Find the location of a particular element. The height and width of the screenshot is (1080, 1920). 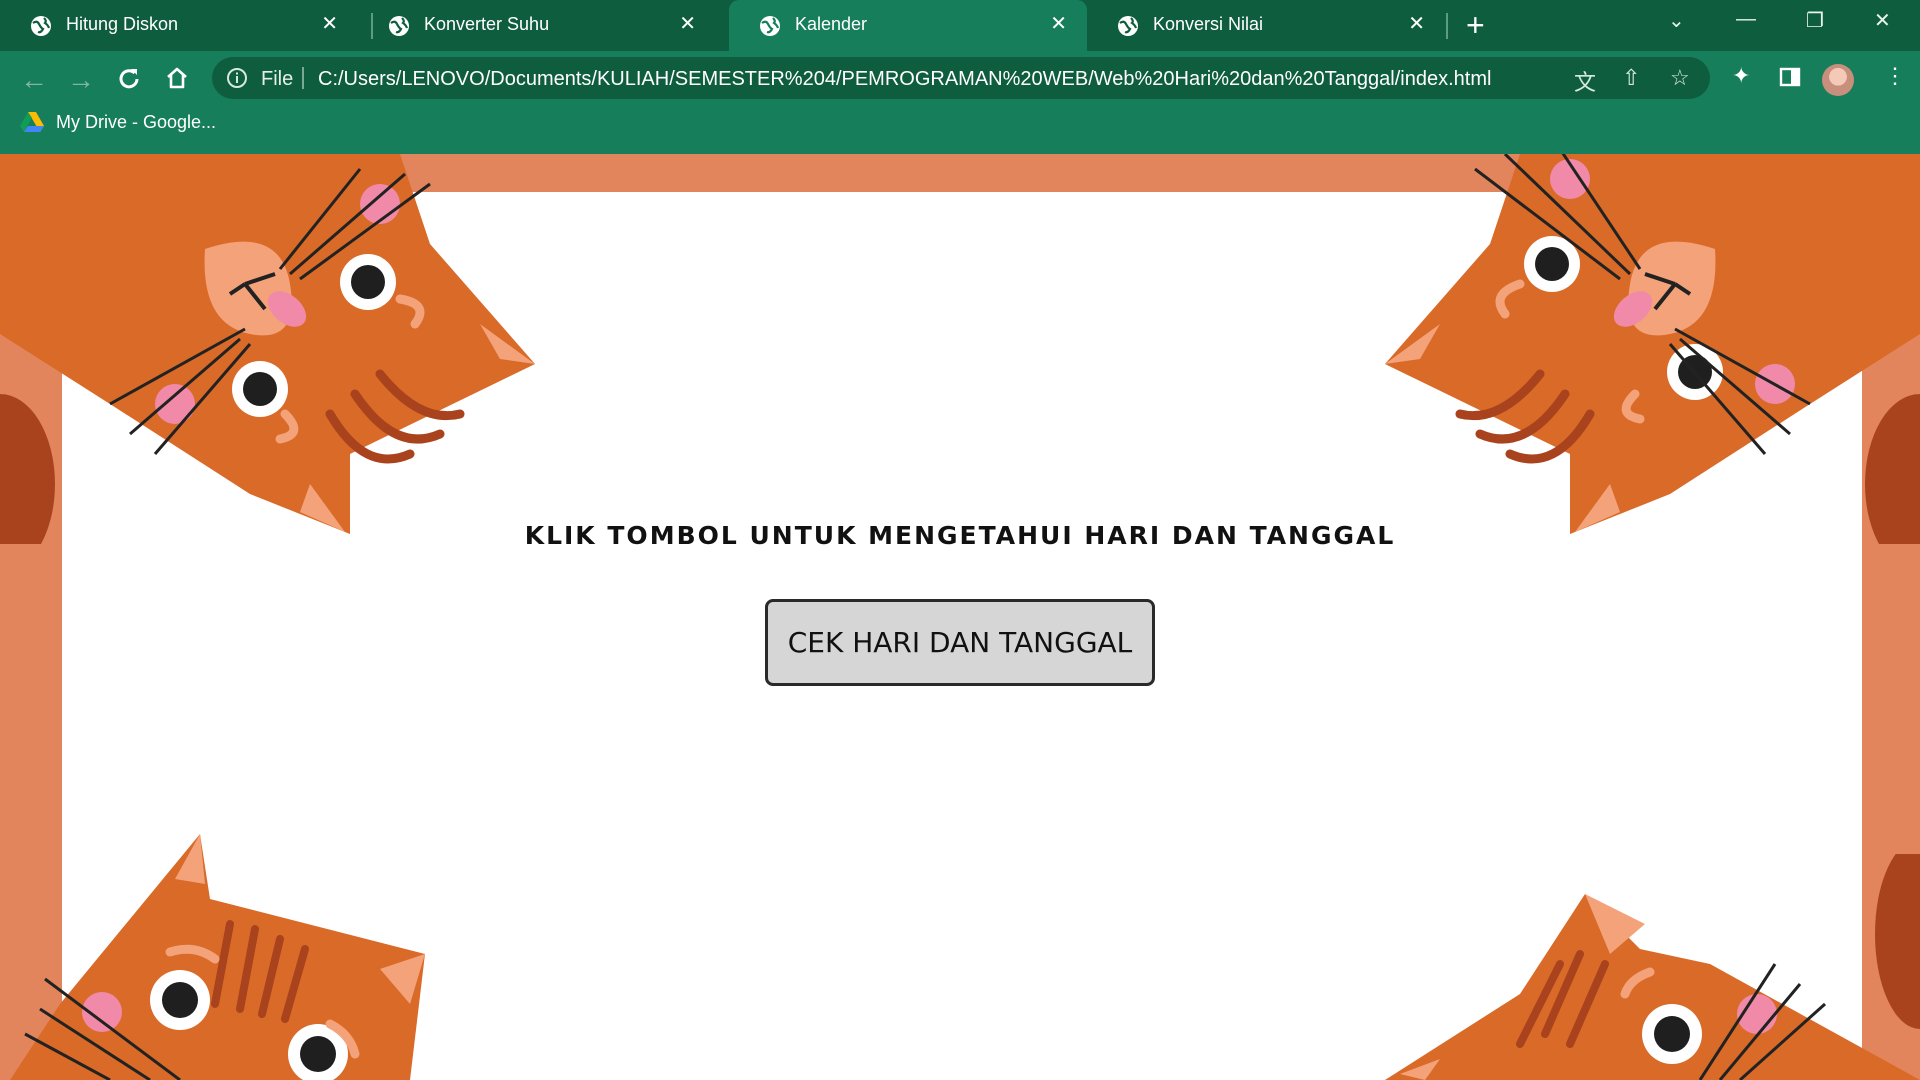

side-panel-icon is located at coordinates (1790, 77).